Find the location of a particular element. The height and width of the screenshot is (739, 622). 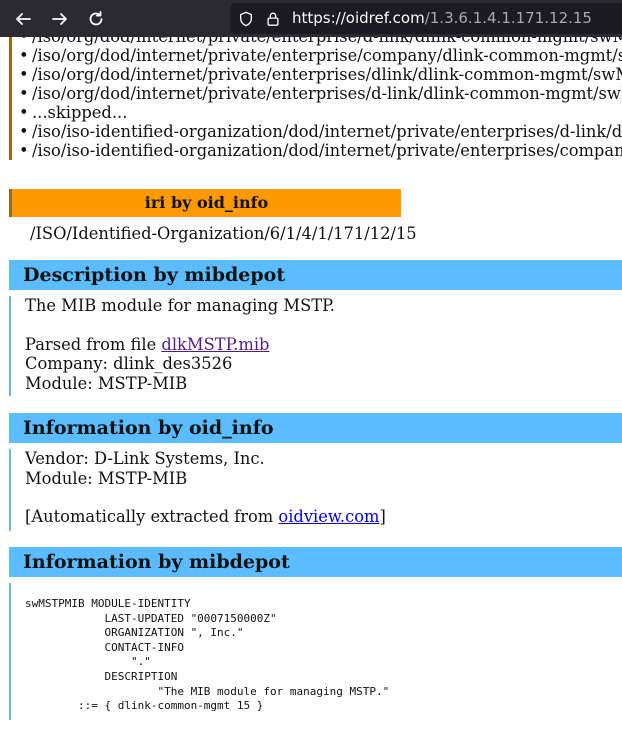

arrow-left-icon is located at coordinates (23, 19).